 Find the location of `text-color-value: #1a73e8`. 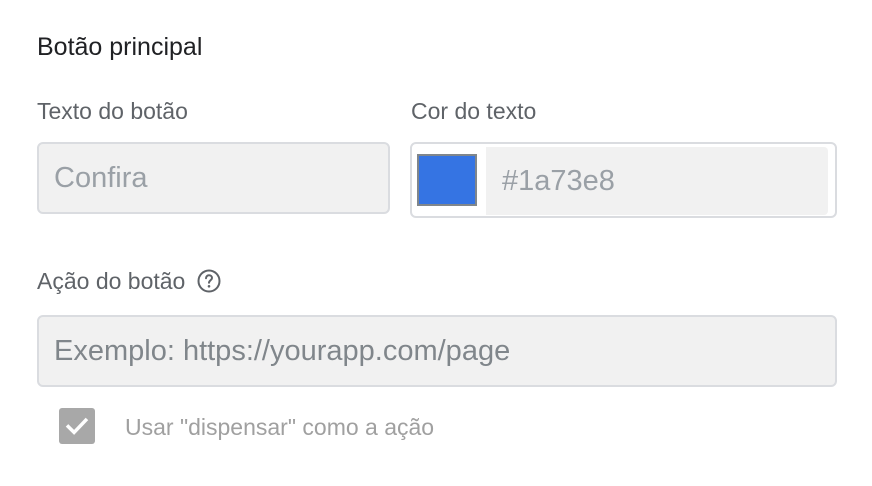

text-color-value: #1a73e8 is located at coordinates (558, 180).